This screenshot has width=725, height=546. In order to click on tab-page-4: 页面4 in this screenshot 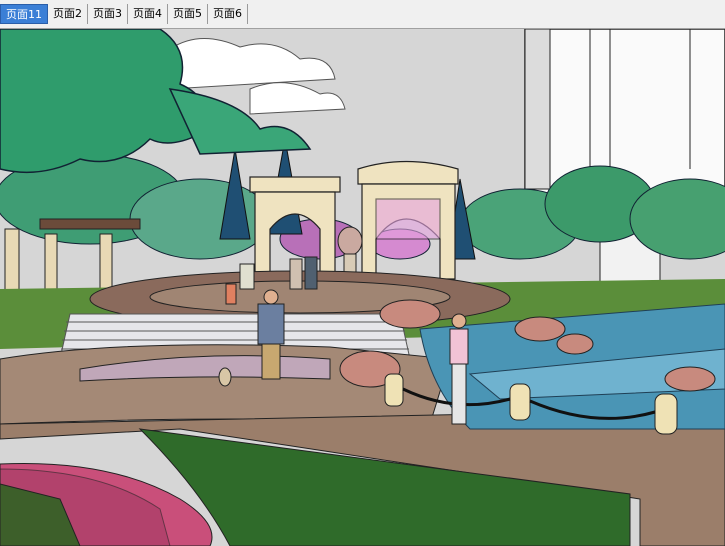, I will do `click(148, 14)`.